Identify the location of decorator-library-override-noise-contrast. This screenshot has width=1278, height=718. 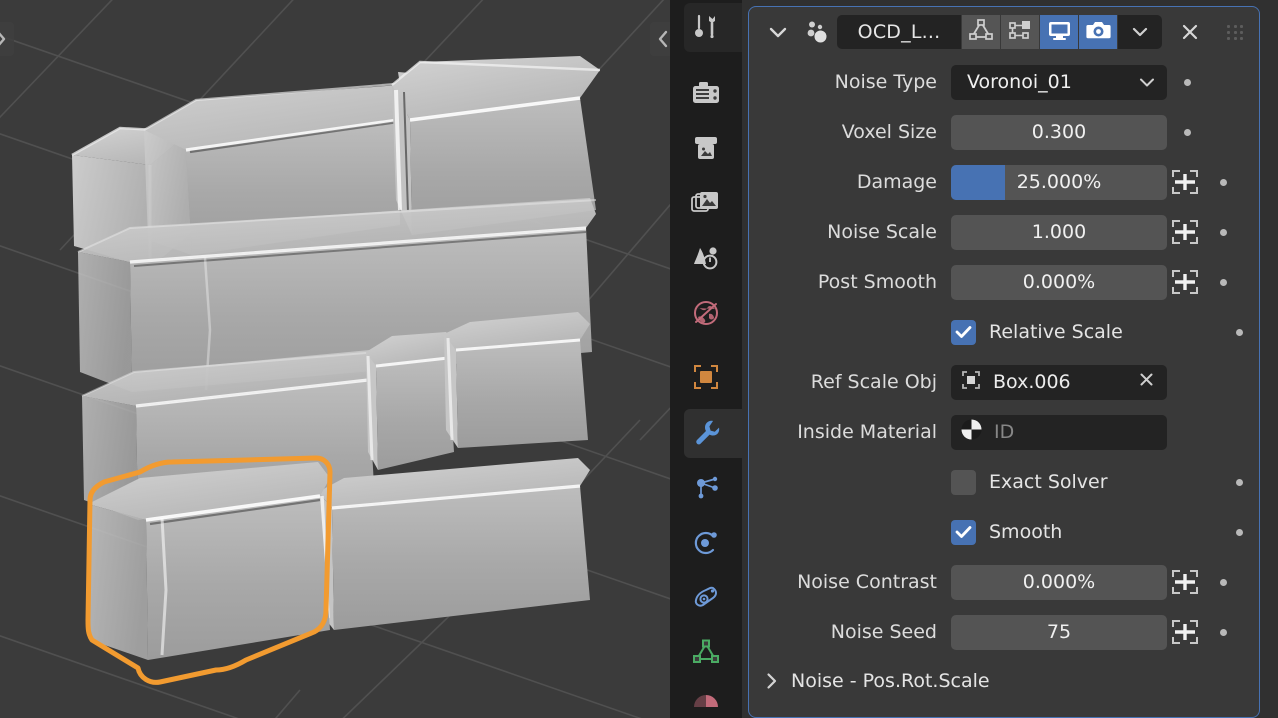
(1185, 582).